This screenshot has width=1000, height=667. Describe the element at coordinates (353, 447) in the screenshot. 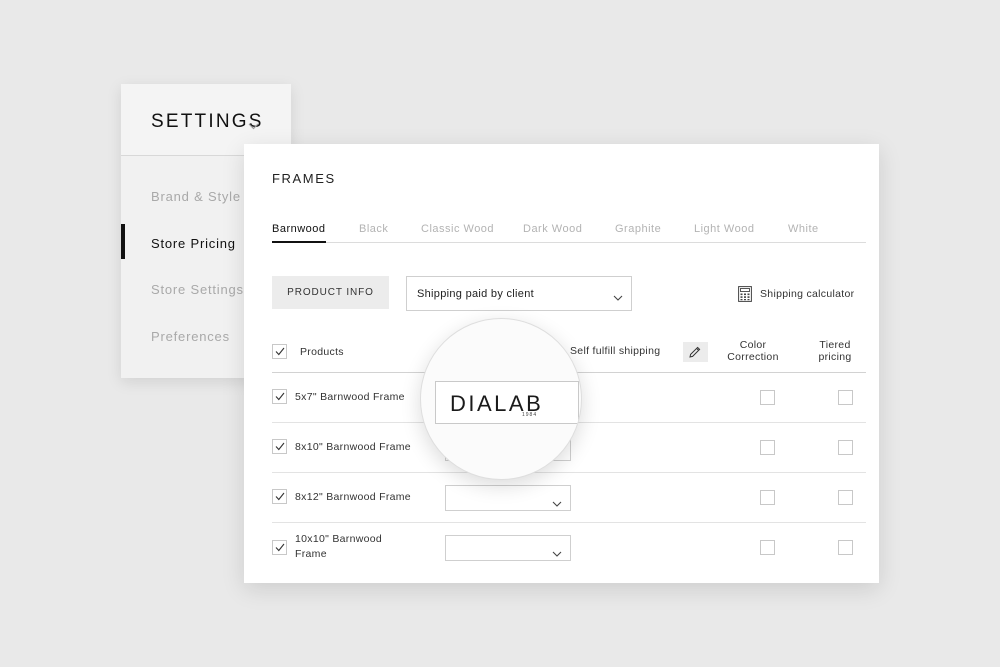

I see `row-product-label: 8x10" Barnwood Frame` at that location.